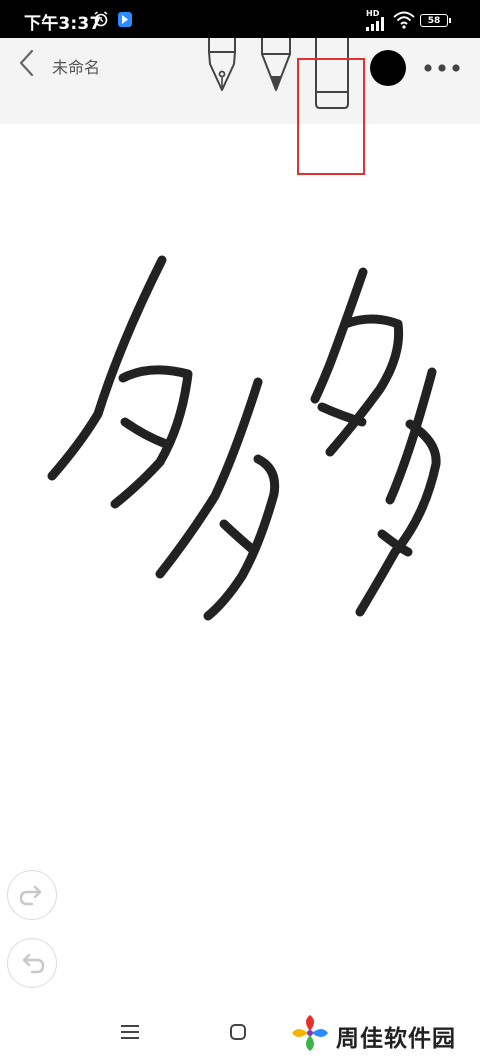 This screenshot has height=1059, width=480. I want to click on battery-icon: 58, so click(435, 20).